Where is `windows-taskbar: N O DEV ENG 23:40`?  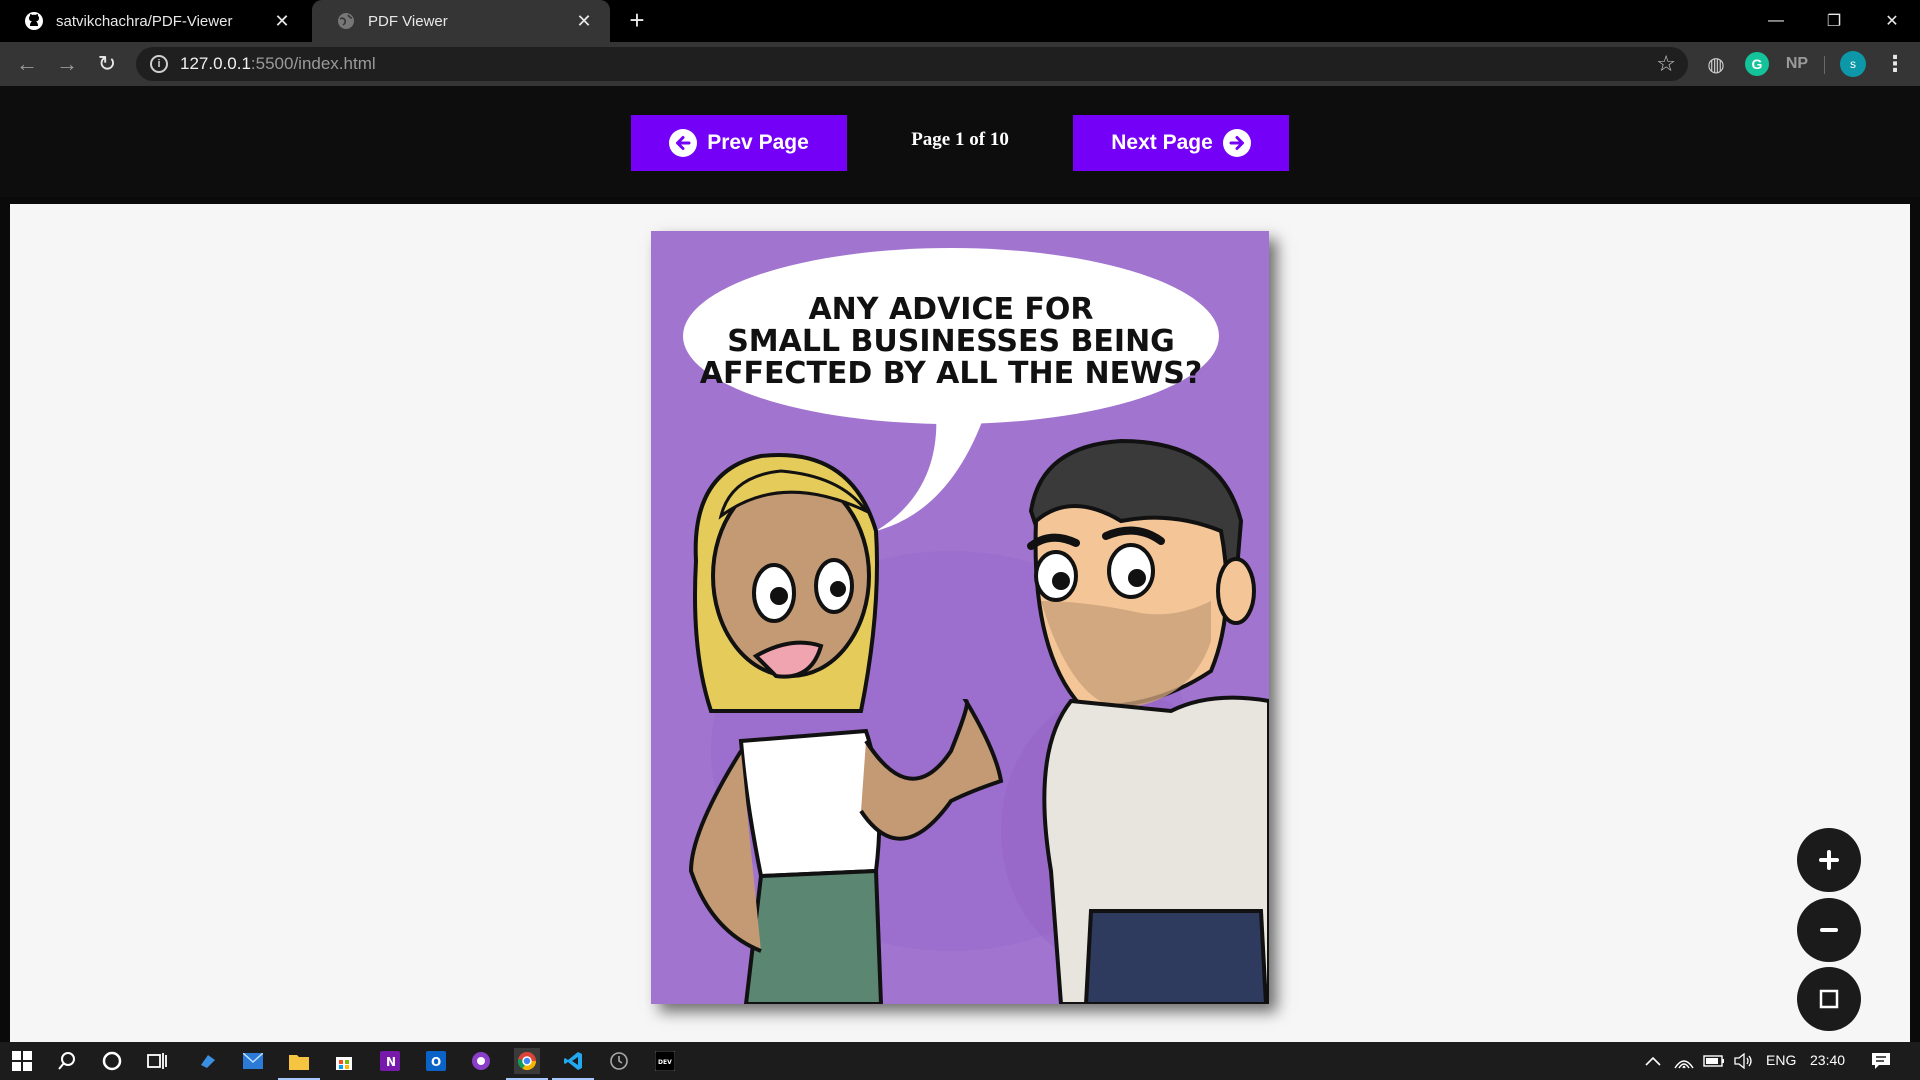 windows-taskbar: N O DEV ENG 23:40 is located at coordinates (960, 1061).